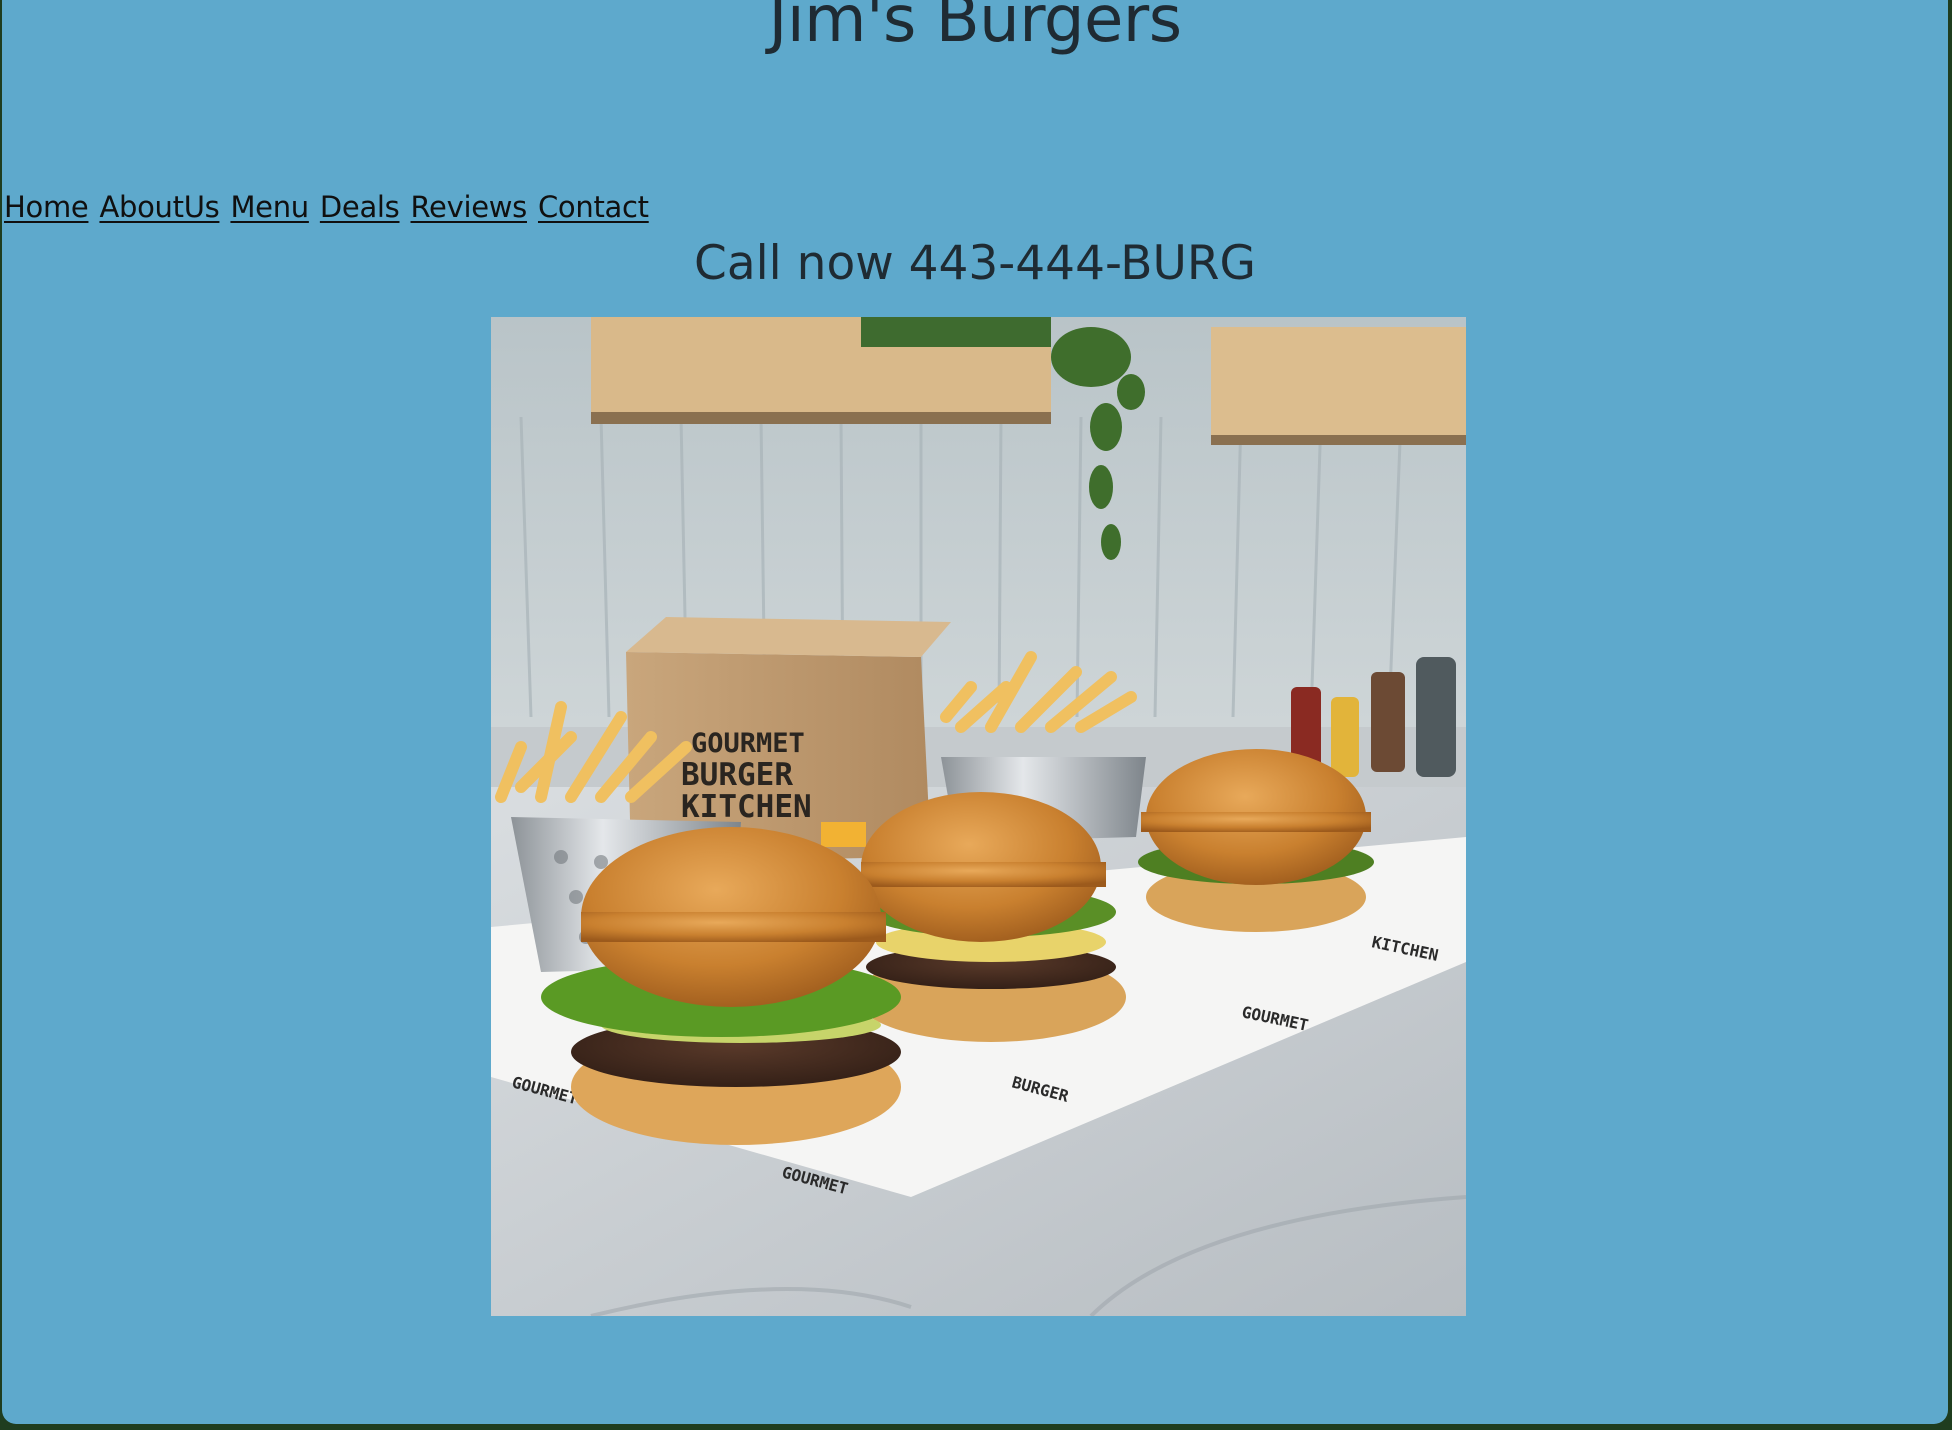  Describe the element at coordinates (269, 207) in the screenshot. I see `nav-link-menu: Menu` at that location.